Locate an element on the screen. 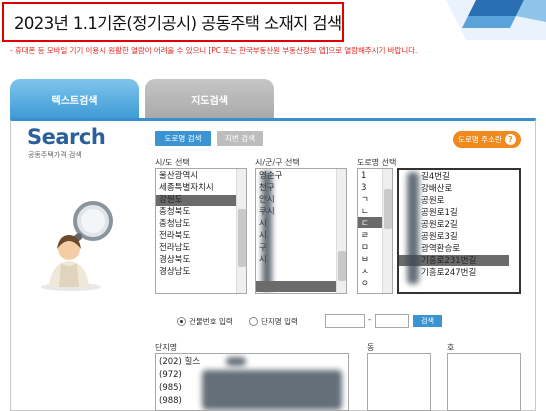  magnifier-person-illustration is located at coordinates (77, 246).